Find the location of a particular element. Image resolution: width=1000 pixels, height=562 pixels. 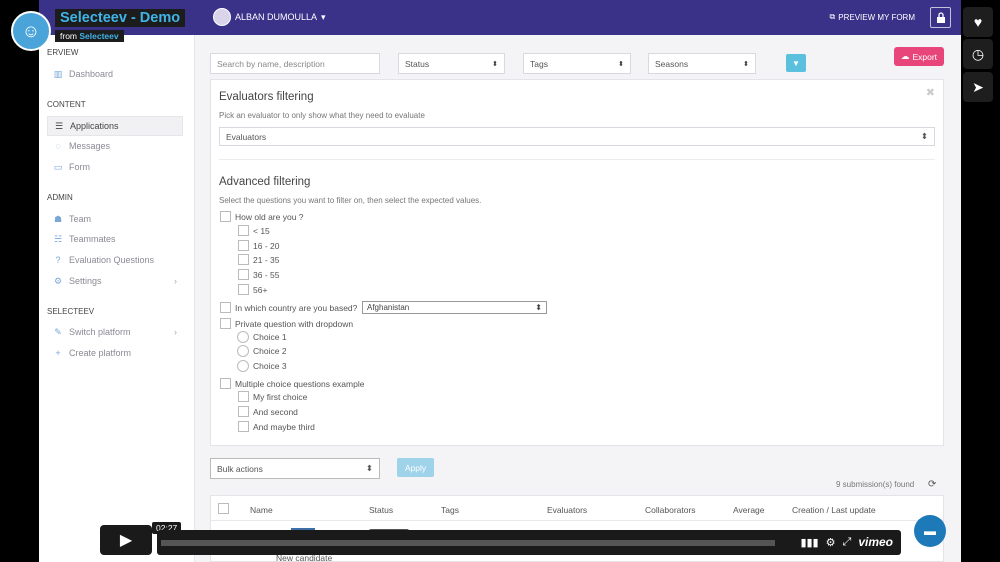

progress-bar is located at coordinates (468, 543).